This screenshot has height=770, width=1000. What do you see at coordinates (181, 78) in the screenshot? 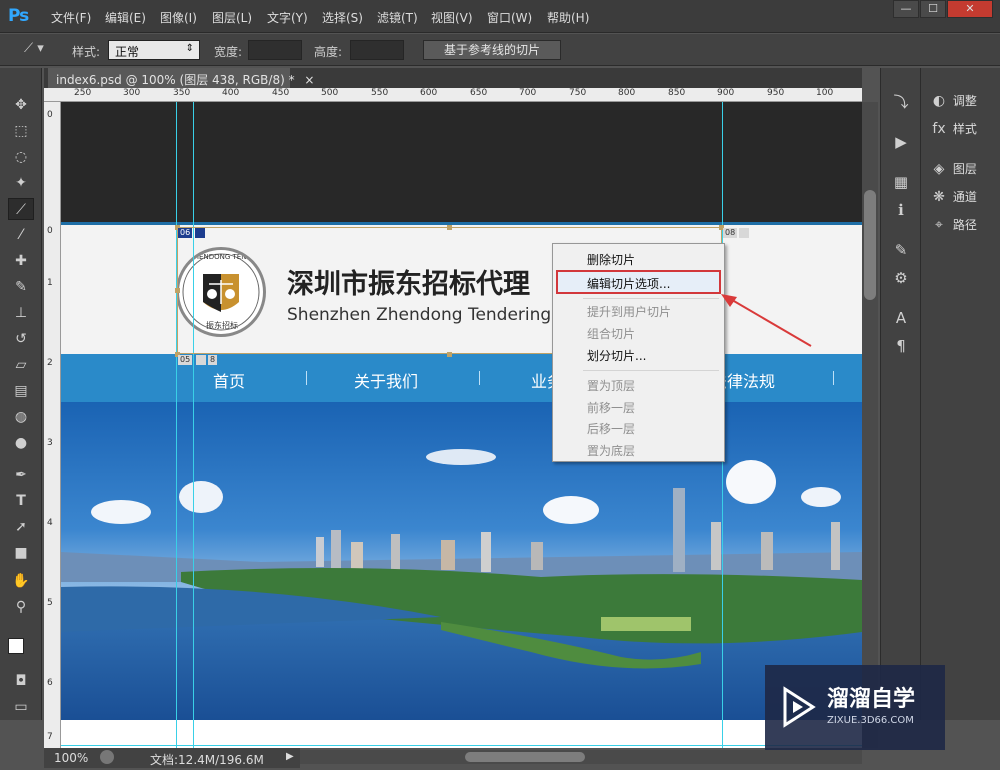
I see `document-tab: index6.psd @ 100% (图层 438, RGB/8) * ×` at bounding box center [181, 78].